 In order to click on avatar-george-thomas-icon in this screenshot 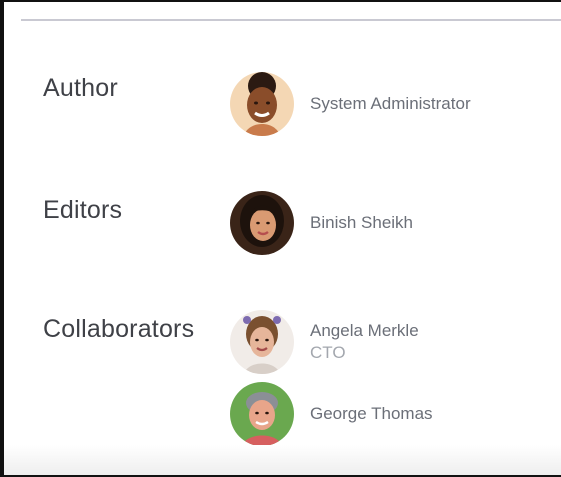, I will do `click(262, 414)`.